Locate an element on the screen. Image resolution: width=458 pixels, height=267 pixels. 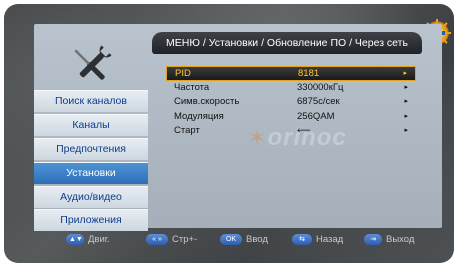
sidebar-item-settings: Установки is located at coordinates (91, 172).